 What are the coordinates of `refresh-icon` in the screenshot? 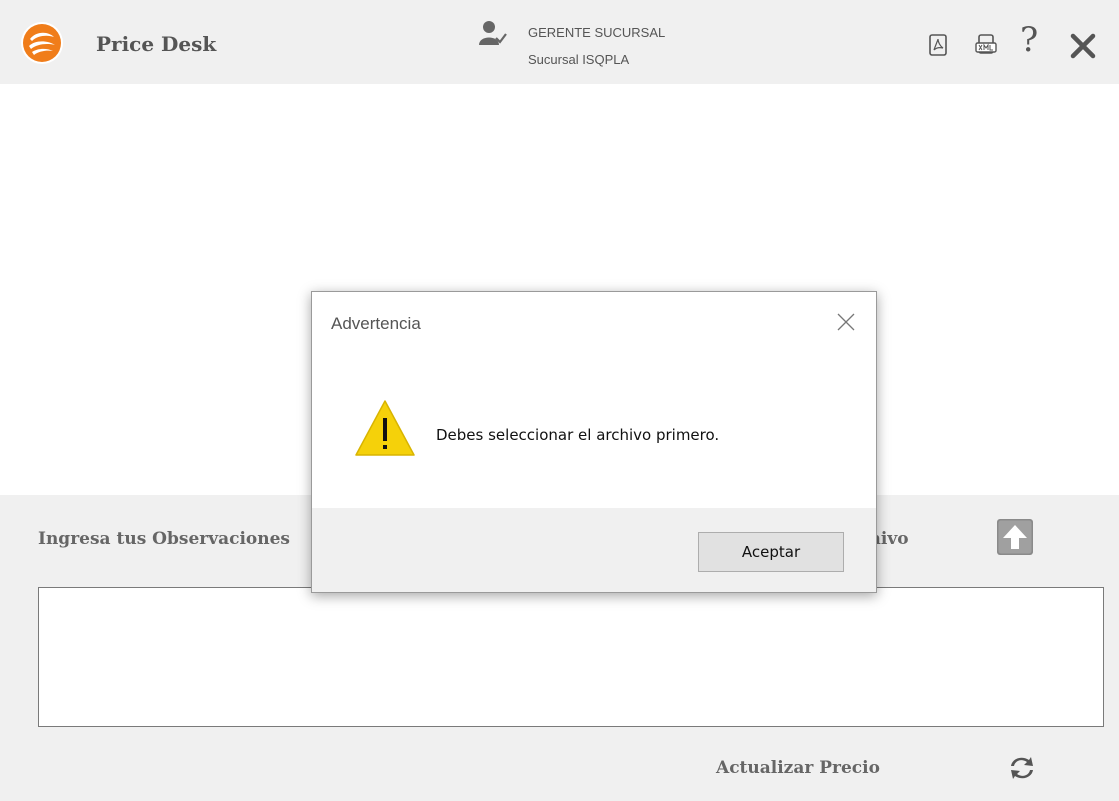 It's located at (1022, 768).